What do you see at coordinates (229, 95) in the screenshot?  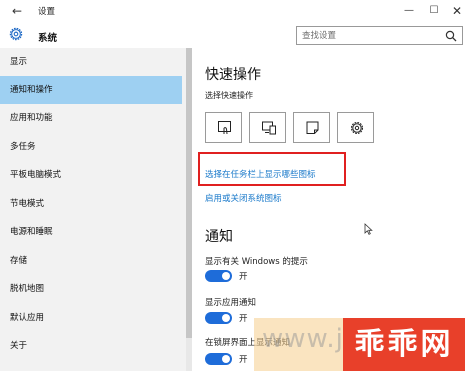 I see `quick-actions-subtitle: 选择快速操作` at bounding box center [229, 95].